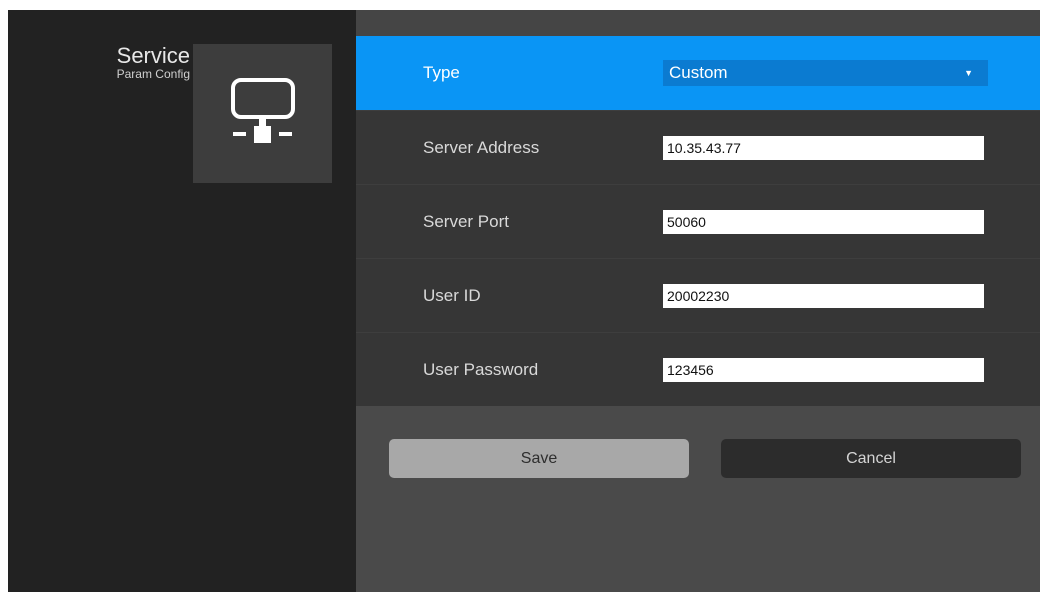  I want to click on user-password-field, so click(823, 370).